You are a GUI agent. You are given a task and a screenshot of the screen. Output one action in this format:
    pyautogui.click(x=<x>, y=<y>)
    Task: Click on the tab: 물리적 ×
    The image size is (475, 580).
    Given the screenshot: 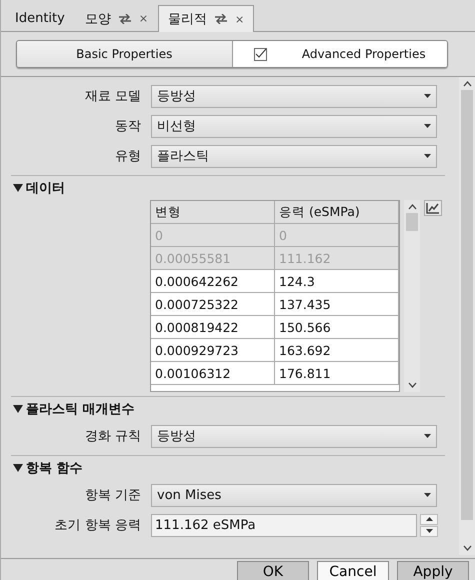 What is the action you would take?
    pyautogui.click(x=206, y=18)
    